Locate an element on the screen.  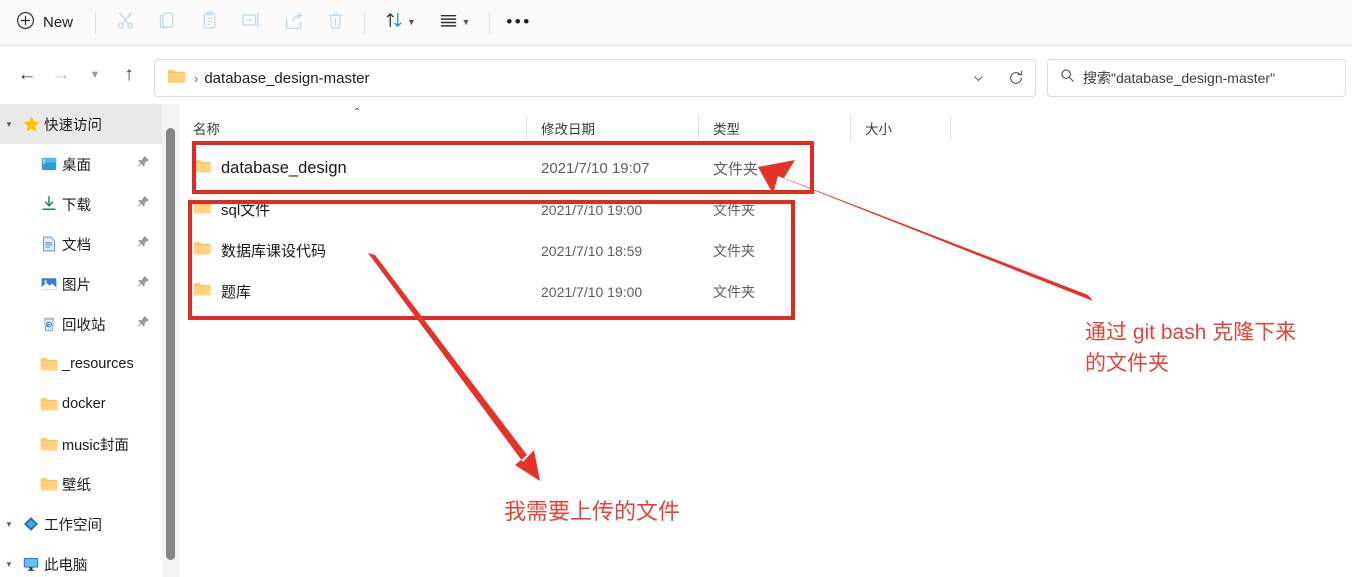
up-button: ↑ is located at coordinates (129, 75).